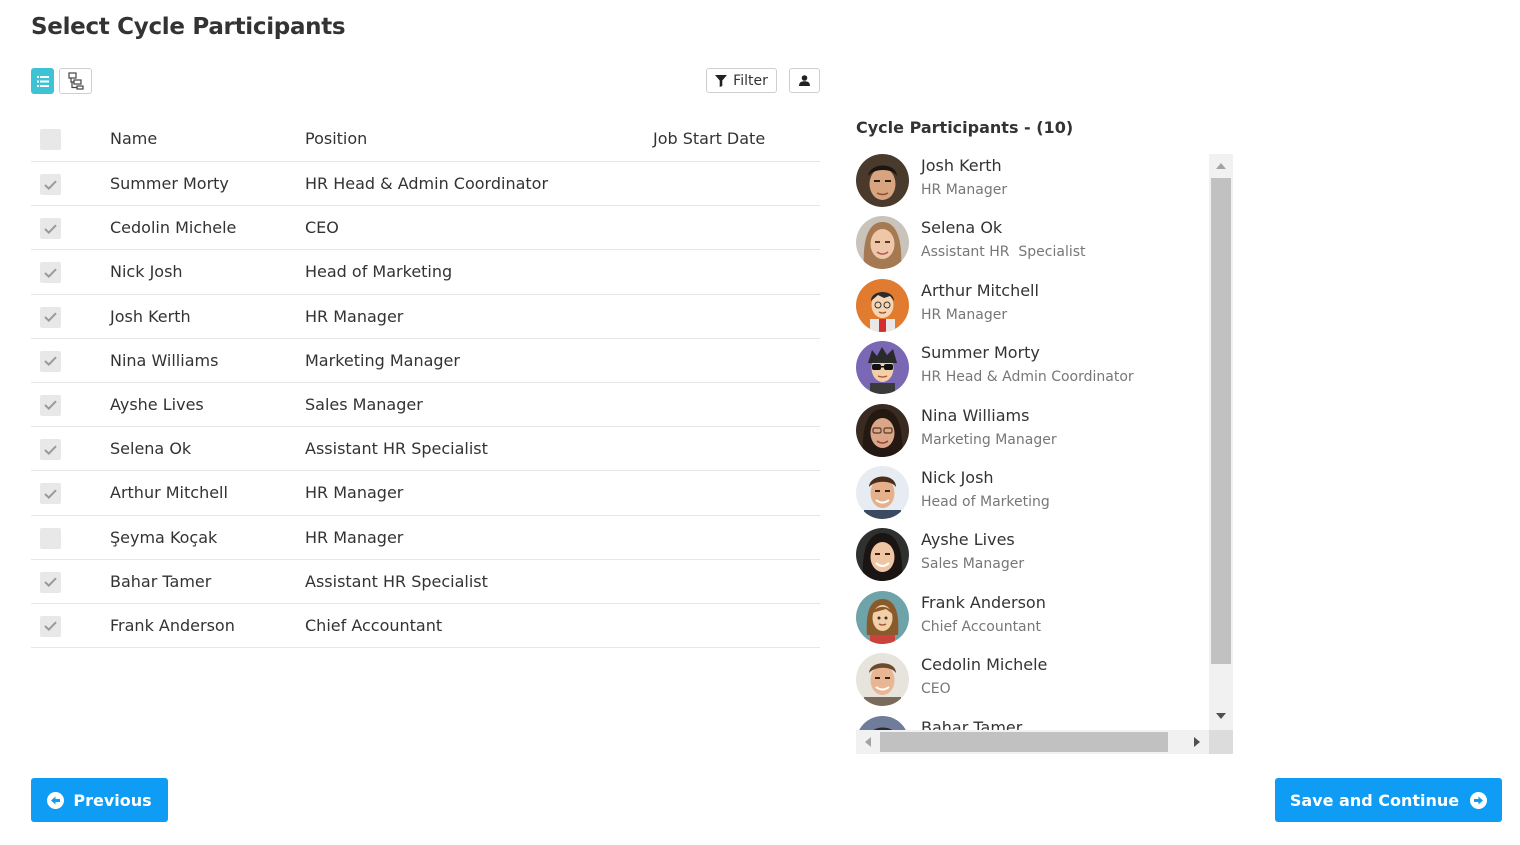 Image resolution: width=1520 pixels, height=845 pixels. I want to click on page-title: Select Cycle Participants, so click(188, 27).